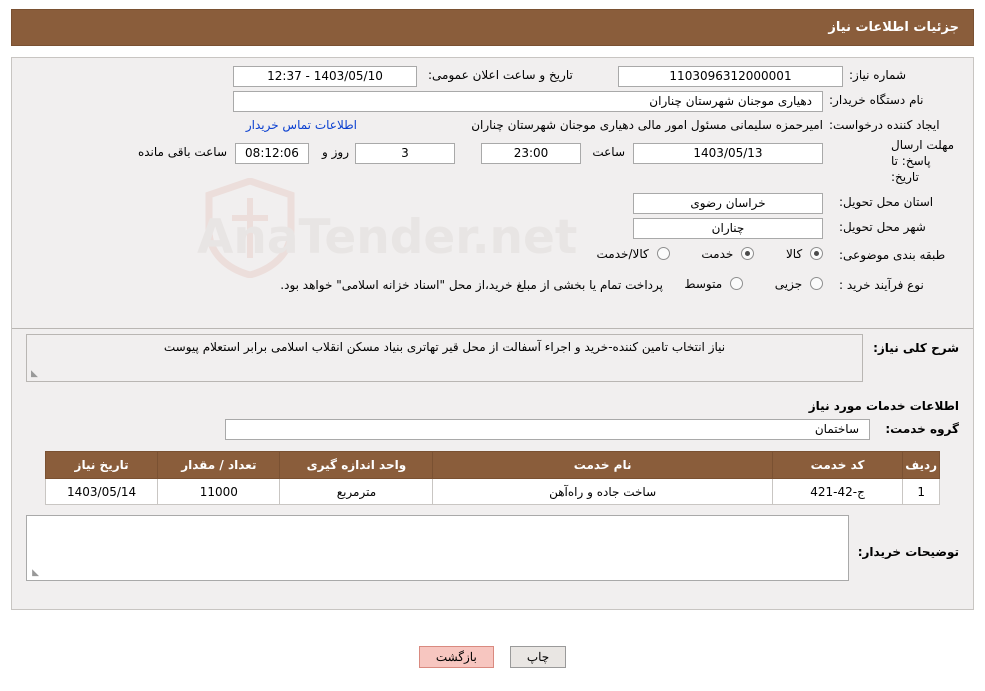 This screenshot has height=691, width=985. What do you see at coordinates (837, 491) in the screenshot?
I see `cell-code: ج-42-421` at bounding box center [837, 491].